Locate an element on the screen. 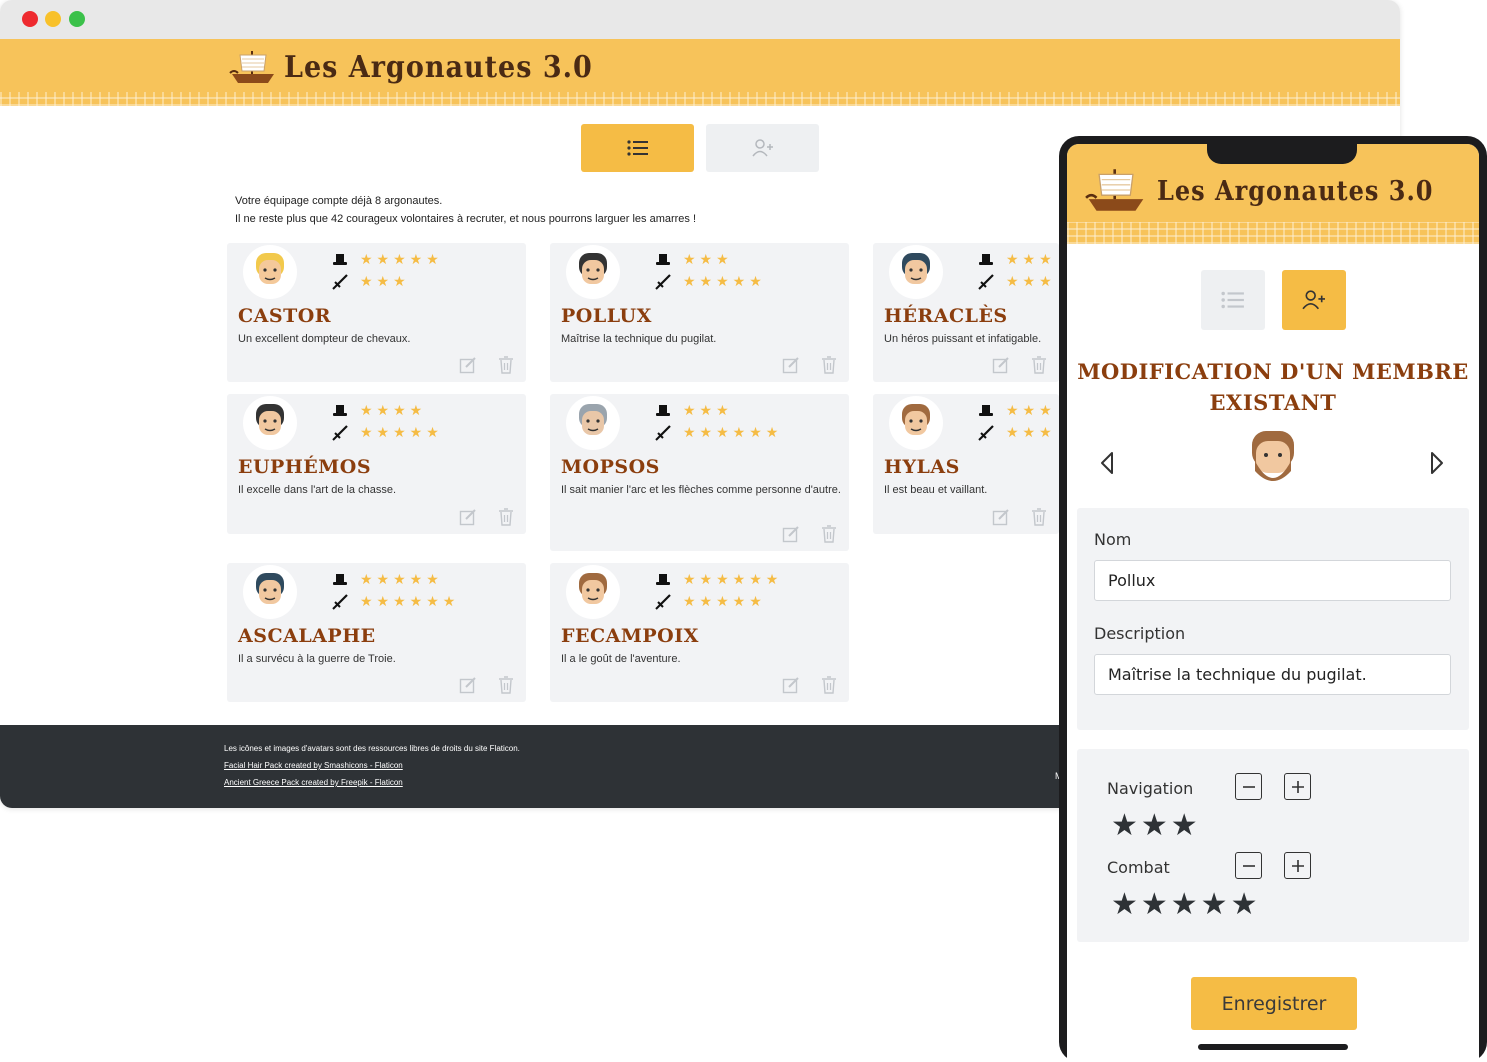  add-member-button is located at coordinates (762, 148).